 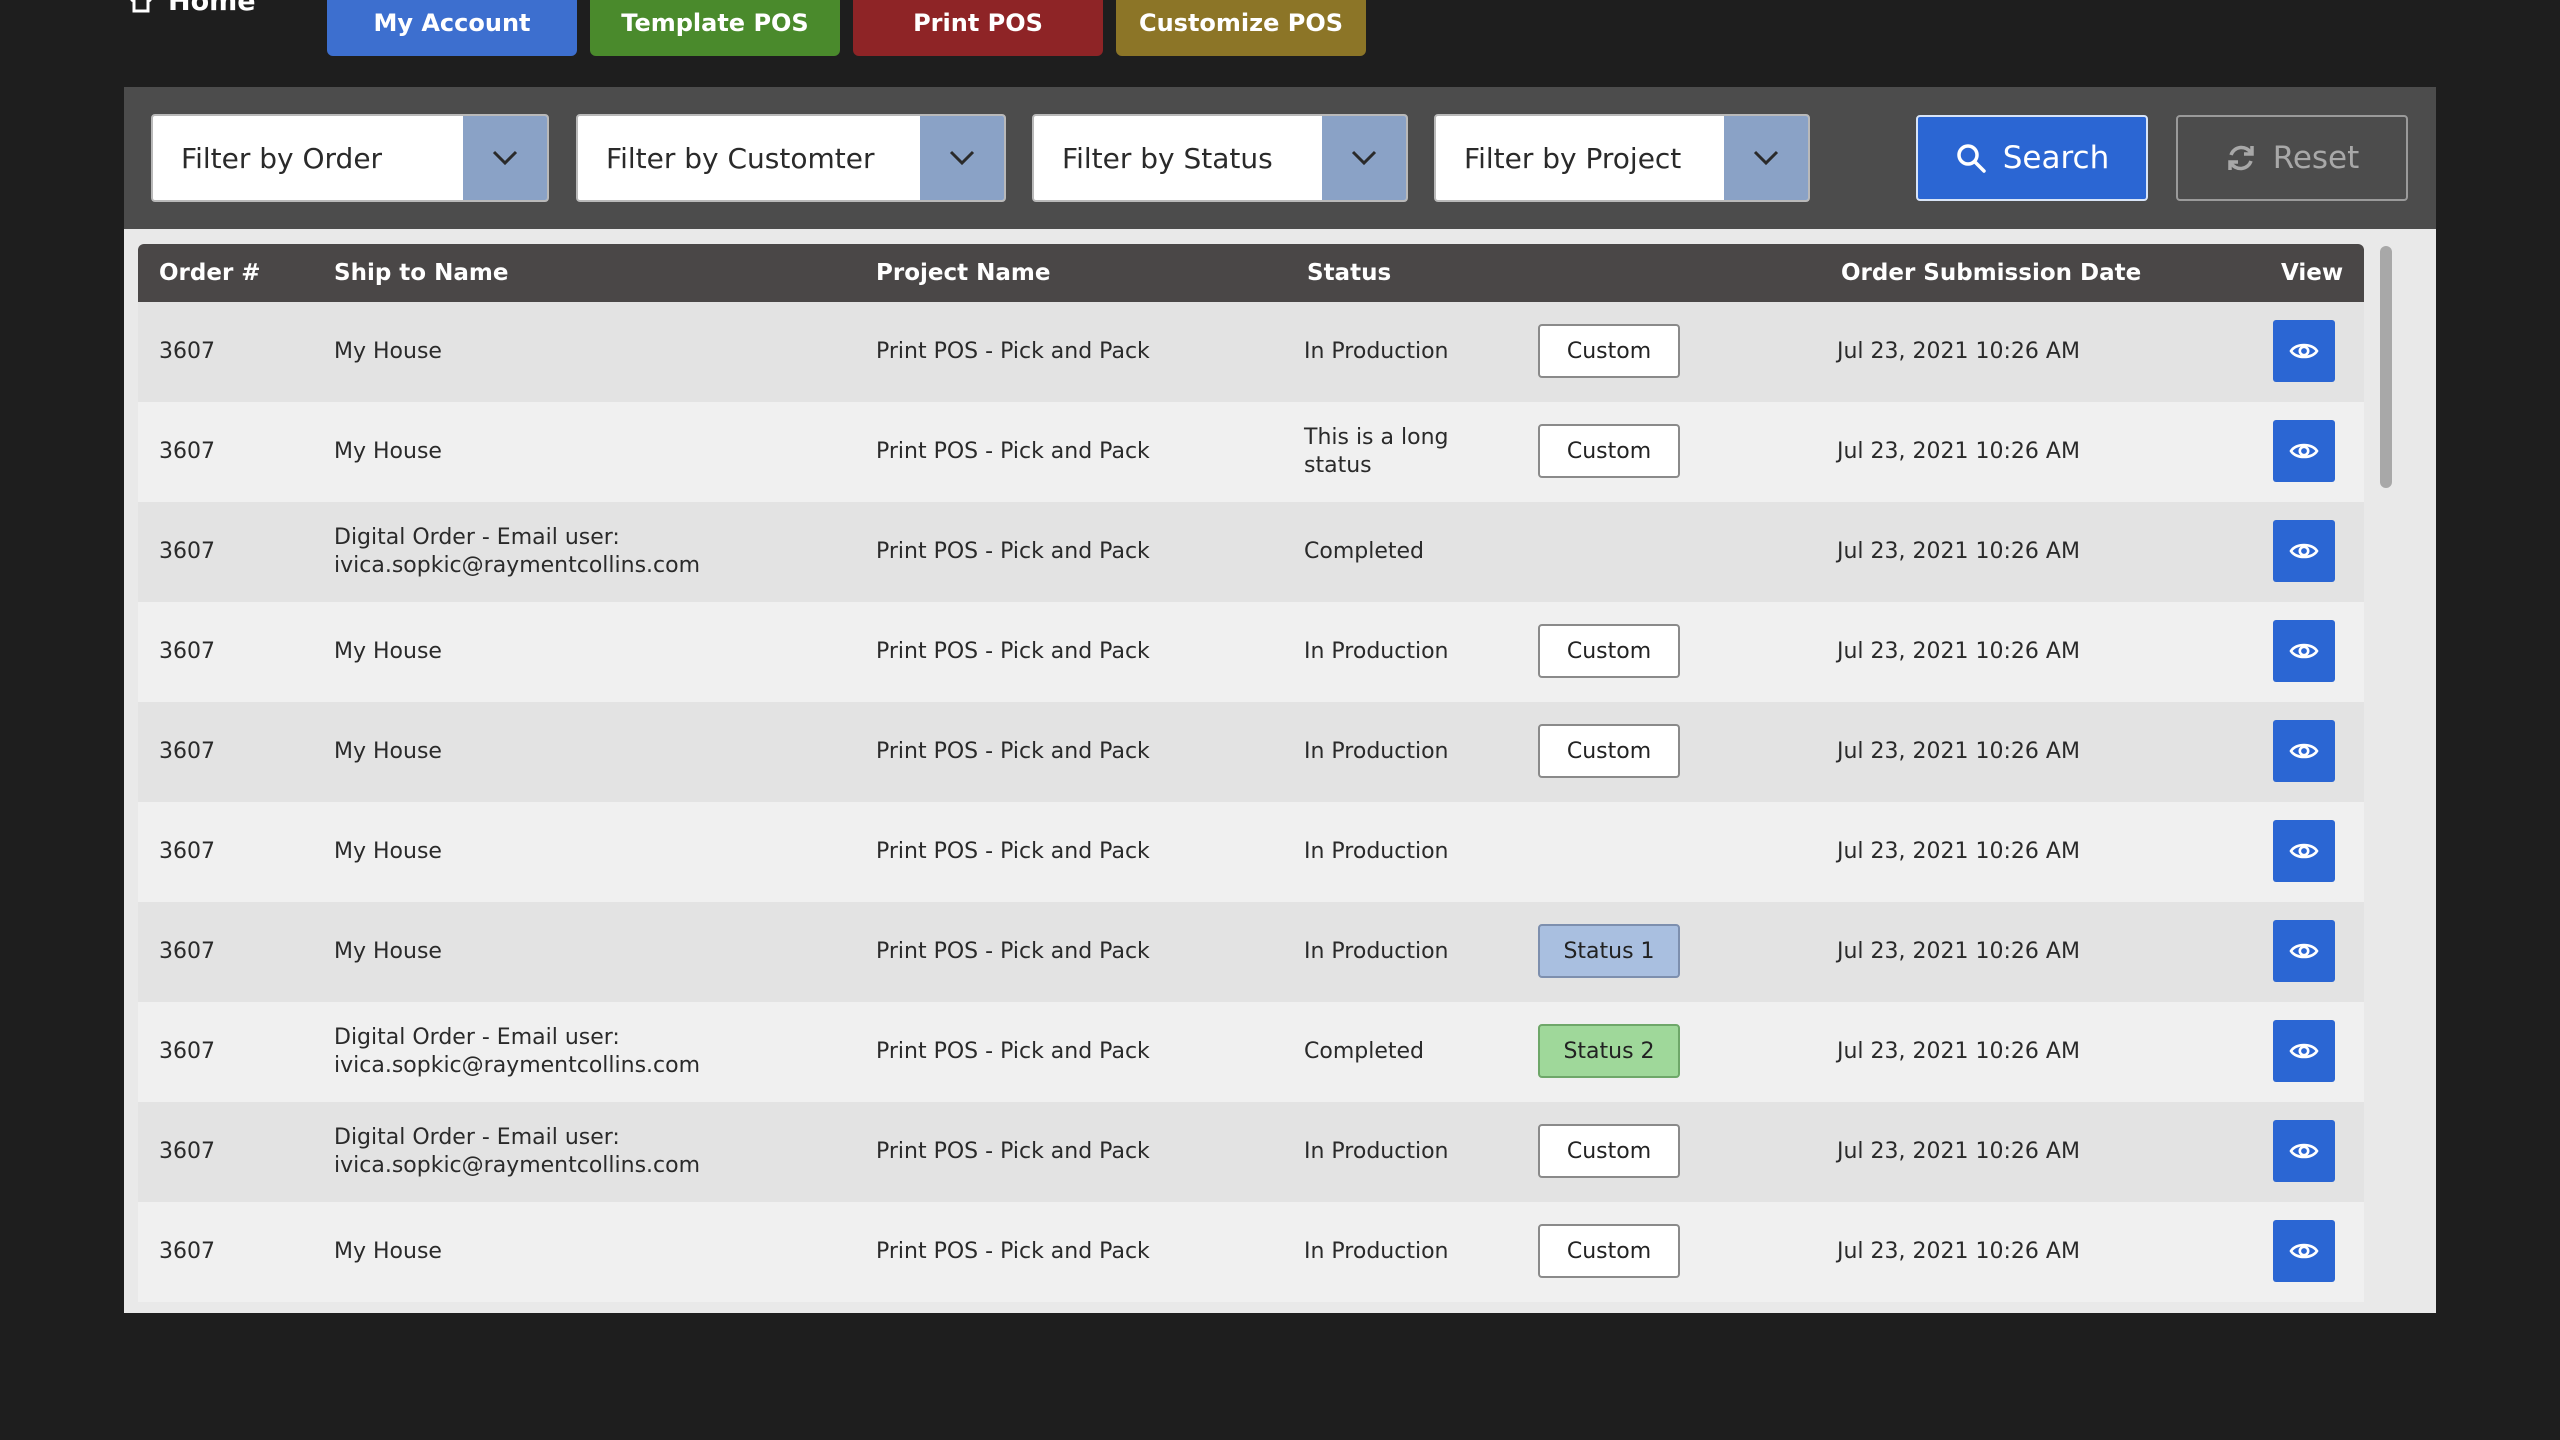 What do you see at coordinates (715, 28) in the screenshot?
I see `template-pos-button: Template POS` at bounding box center [715, 28].